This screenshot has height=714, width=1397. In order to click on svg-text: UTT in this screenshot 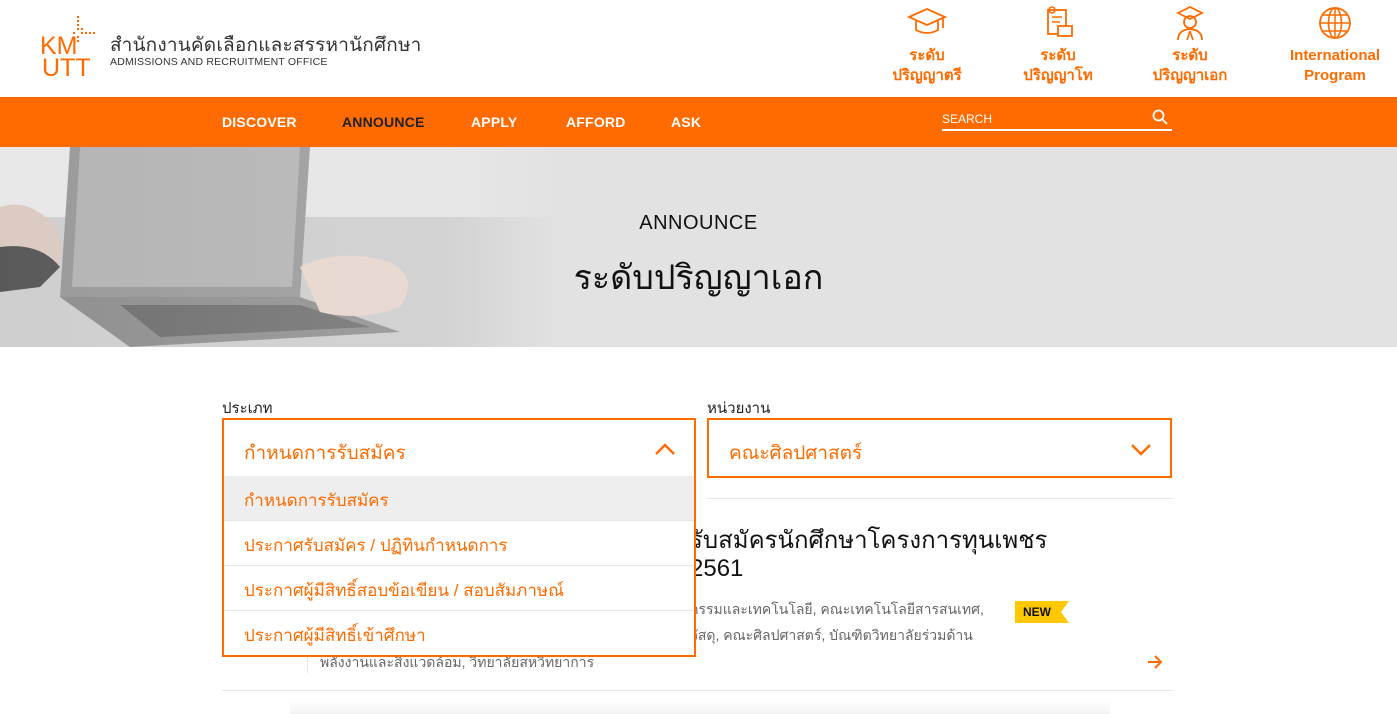, I will do `click(66, 66)`.